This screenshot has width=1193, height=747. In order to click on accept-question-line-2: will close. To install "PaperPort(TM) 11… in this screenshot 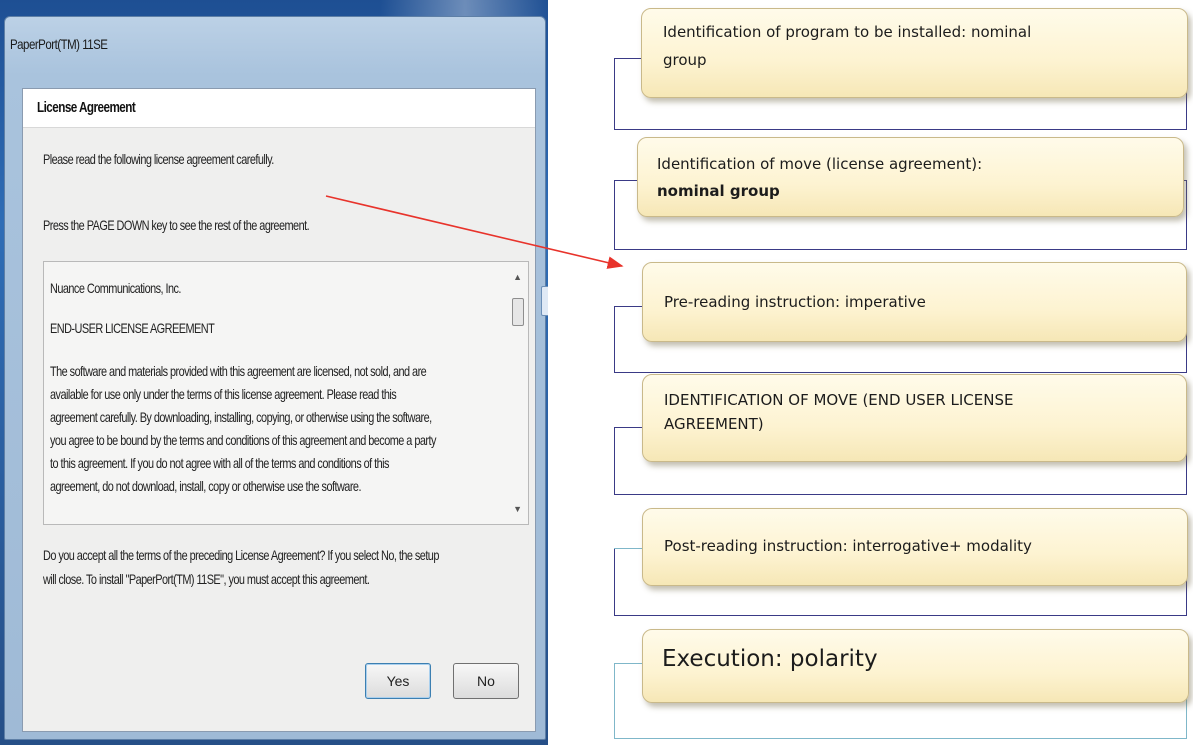, I will do `click(206, 579)`.